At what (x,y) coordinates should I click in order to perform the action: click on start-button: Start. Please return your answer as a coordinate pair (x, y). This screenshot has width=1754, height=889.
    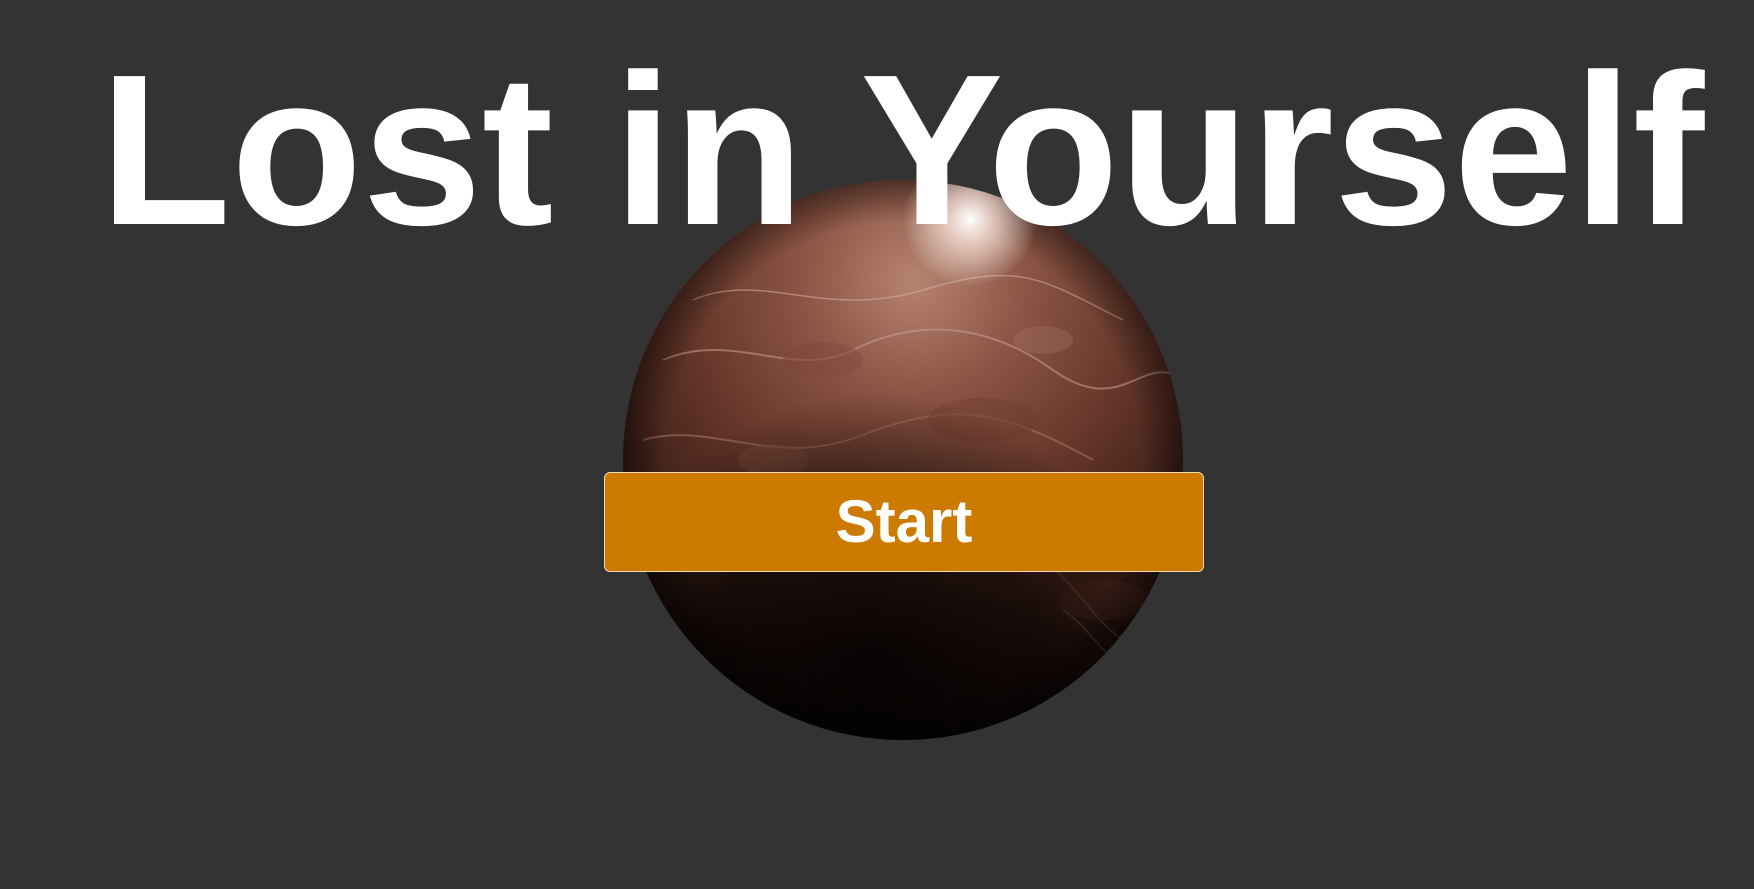
    Looking at the image, I should click on (904, 522).